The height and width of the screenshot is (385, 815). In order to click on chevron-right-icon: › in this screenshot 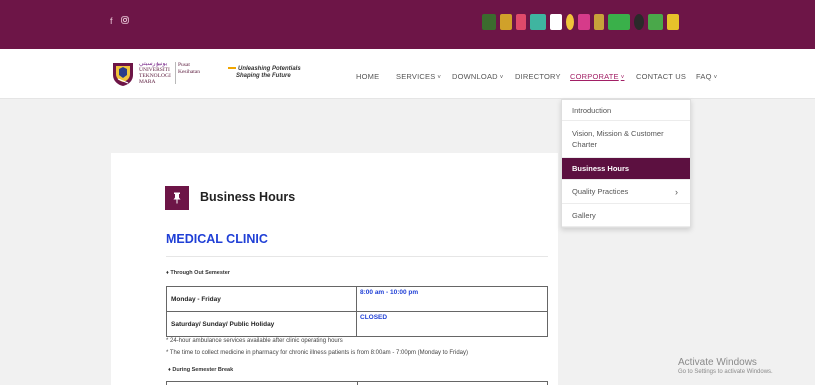, I will do `click(676, 191)`.